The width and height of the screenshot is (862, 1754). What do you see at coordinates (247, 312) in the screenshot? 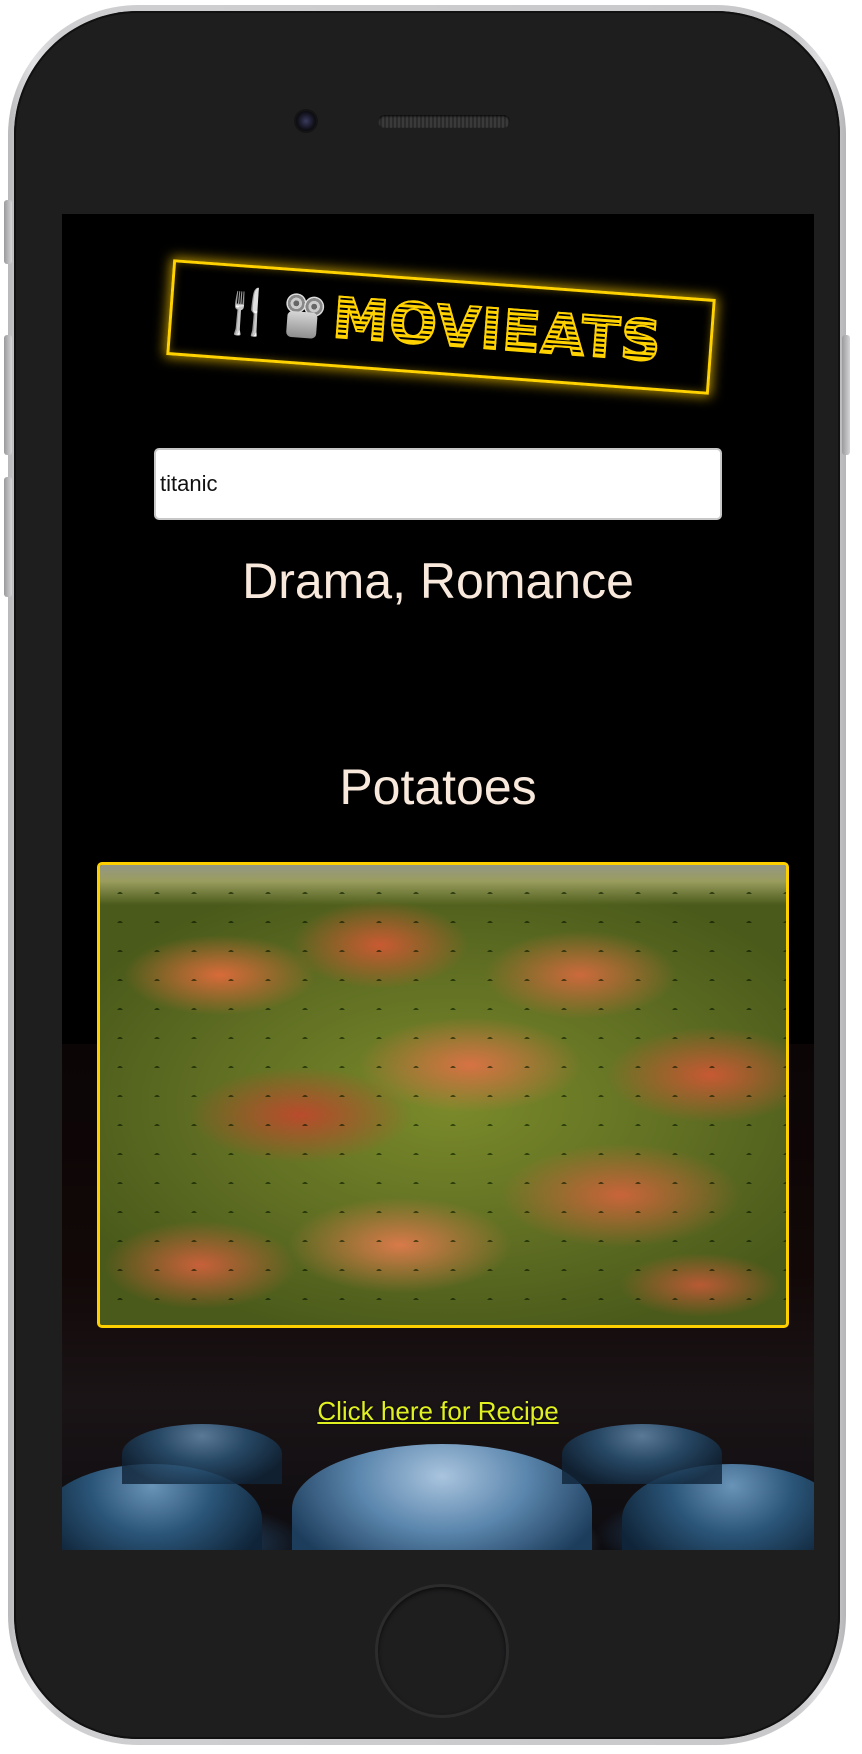
I see `fork-knife-icon: 🍴` at bounding box center [247, 312].